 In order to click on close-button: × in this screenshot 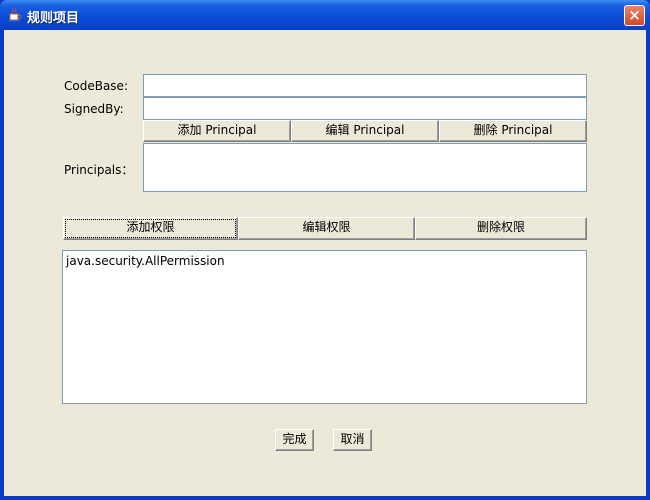, I will do `click(634, 15)`.